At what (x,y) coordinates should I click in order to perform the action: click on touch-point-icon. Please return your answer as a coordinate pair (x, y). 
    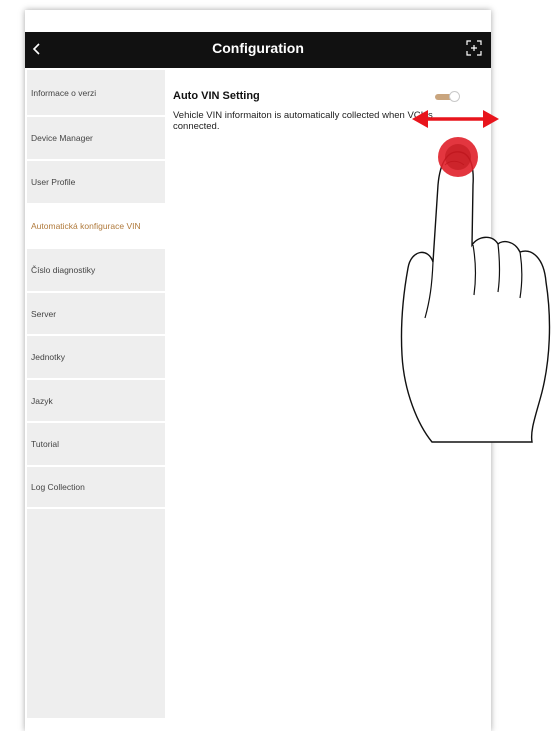
    Looking at the image, I should click on (458, 157).